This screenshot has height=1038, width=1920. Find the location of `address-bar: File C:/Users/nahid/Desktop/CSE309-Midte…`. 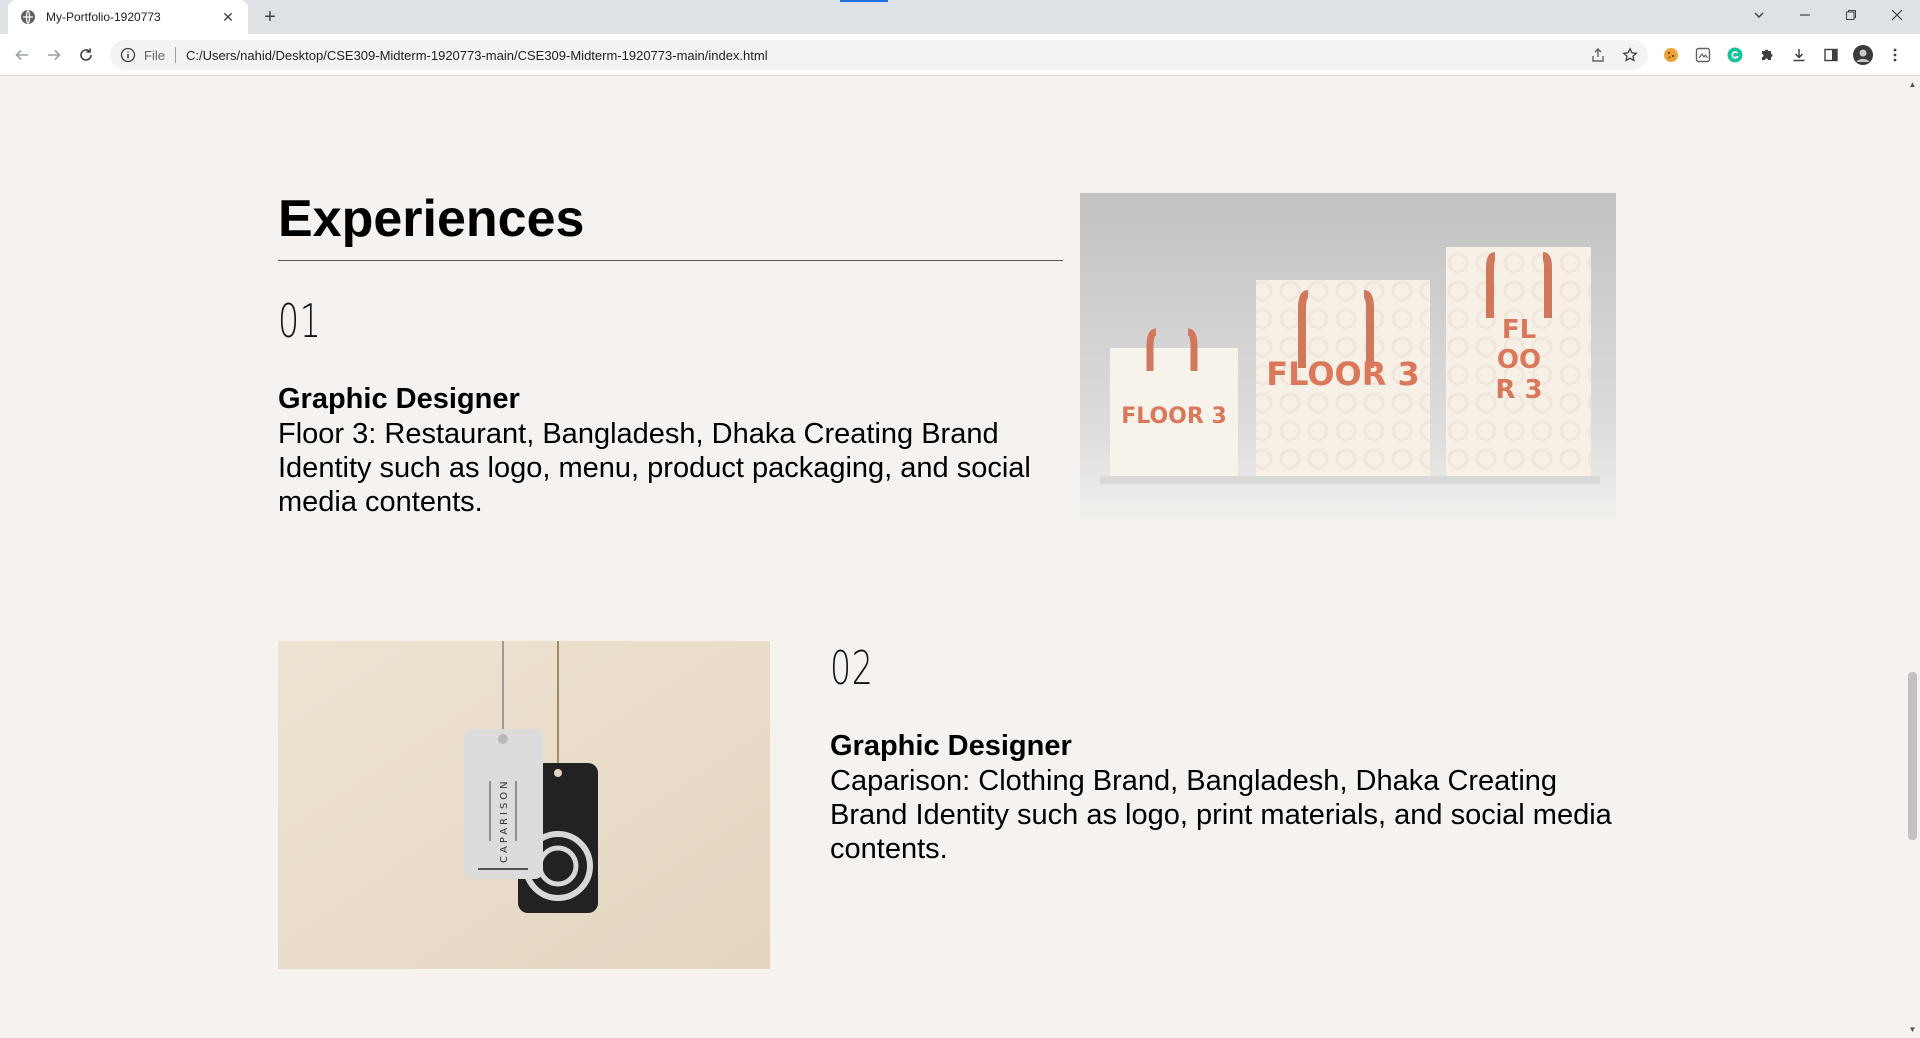

address-bar: File C:/Users/nahid/Desktop/CSE309-Midte… is located at coordinates (879, 55).